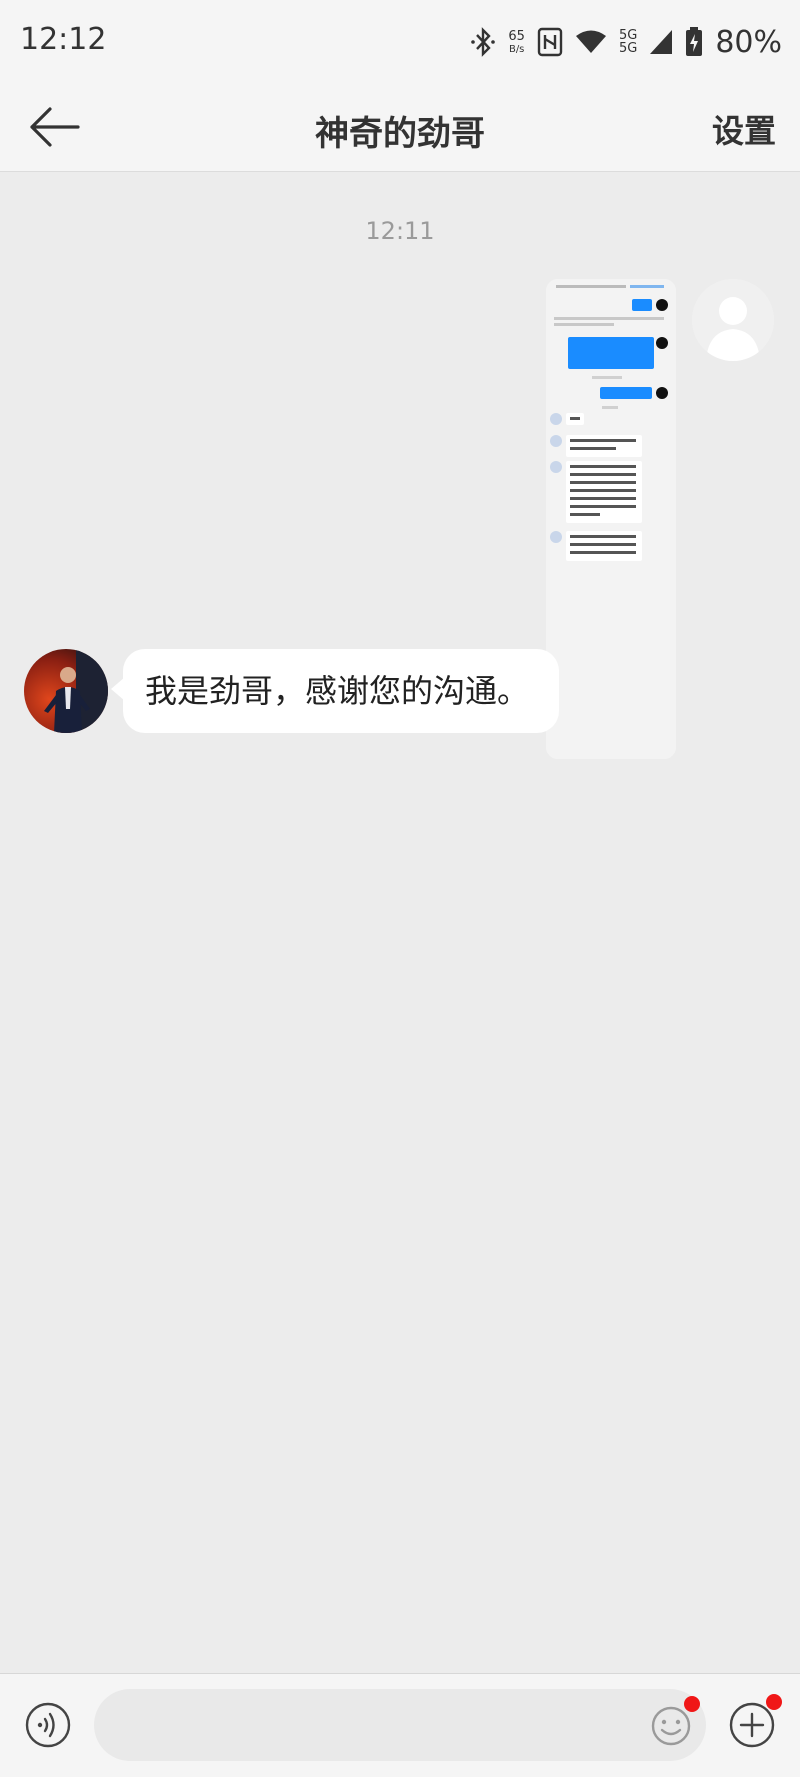 Image resolution: width=800 pixels, height=1777 pixels. Describe the element at coordinates (590, 41) in the screenshot. I see `wifi-icon` at that location.